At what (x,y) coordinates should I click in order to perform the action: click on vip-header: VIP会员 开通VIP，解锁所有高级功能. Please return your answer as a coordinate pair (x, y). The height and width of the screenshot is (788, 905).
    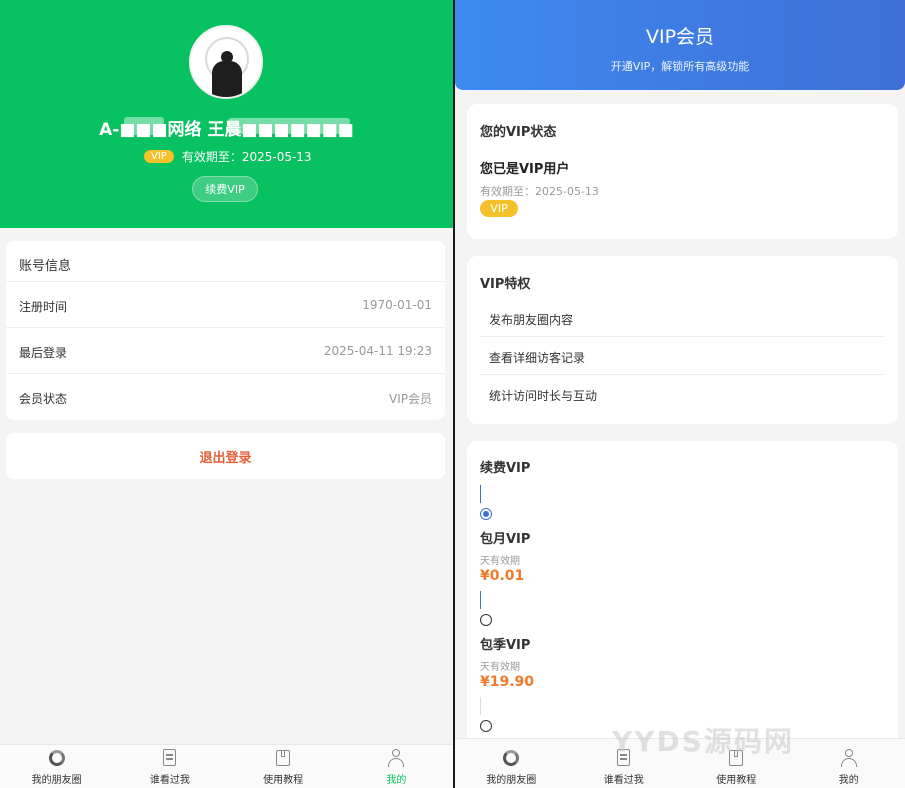
    Looking at the image, I should click on (680, 45).